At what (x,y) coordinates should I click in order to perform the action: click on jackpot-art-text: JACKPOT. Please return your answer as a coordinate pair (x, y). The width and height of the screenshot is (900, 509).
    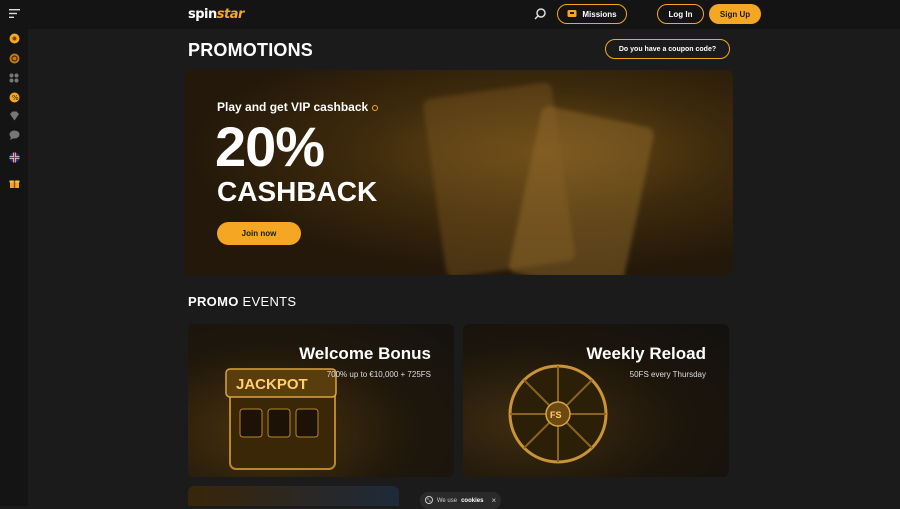
    Looking at the image, I should click on (272, 384).